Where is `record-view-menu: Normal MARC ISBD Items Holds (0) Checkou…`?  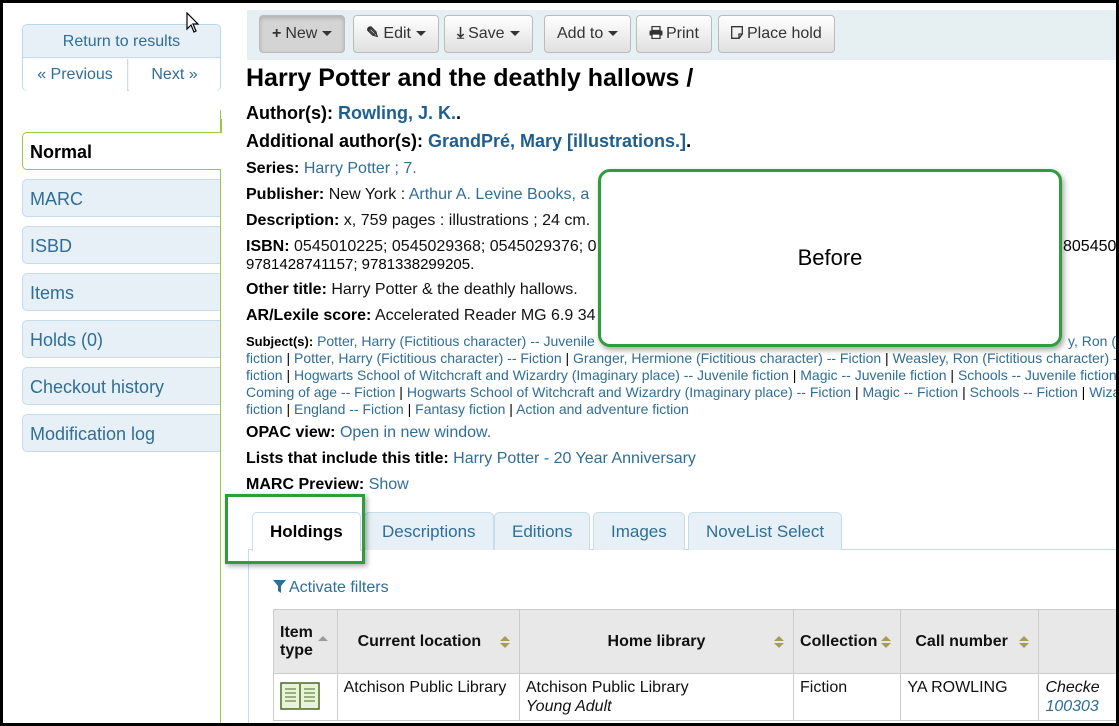
record-view-menu: Normal MARC ISBD Items Holds (0) Checkou… is located at coordinates (122, 290).